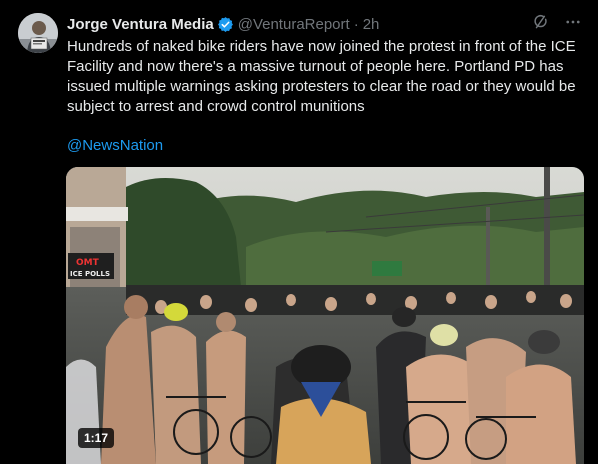 The width and height of the screenshot is (598, 464). I want to click on tweet-header: Jorge Ventura Media @VenturaReport · 2h, so click(324, 24).